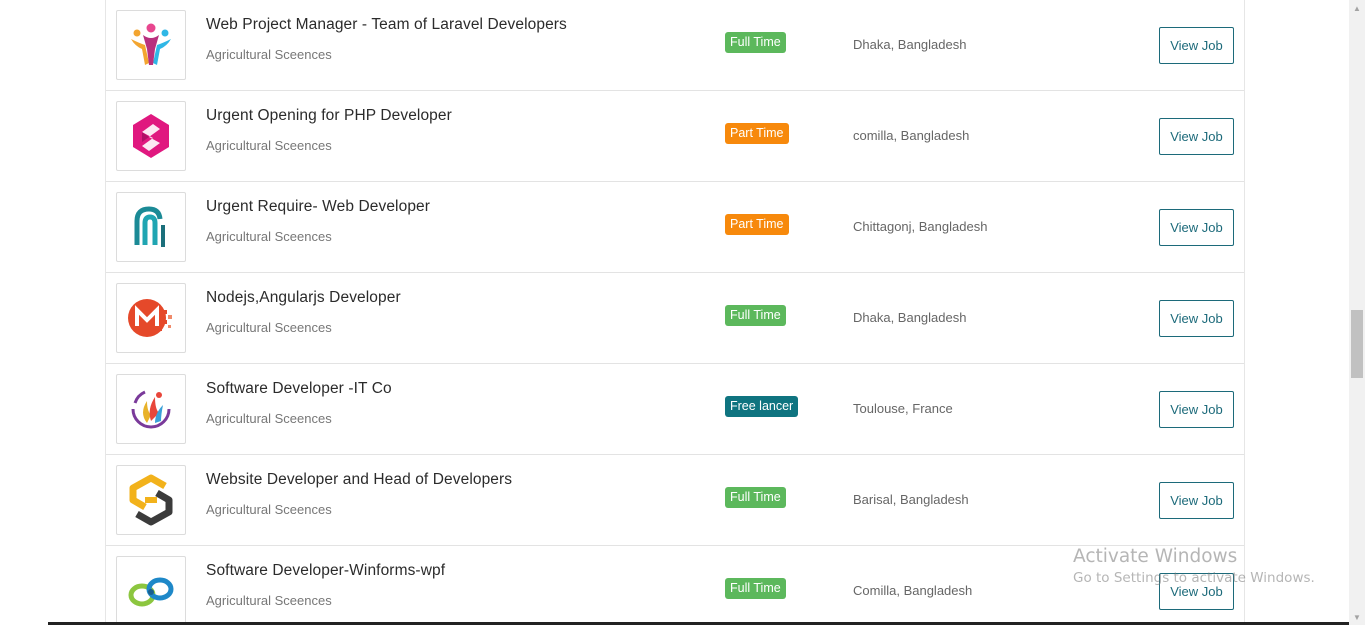 This screenshot has width=1365, height=625. I want to click on hex-s-logo-icon, so click(151, 500).